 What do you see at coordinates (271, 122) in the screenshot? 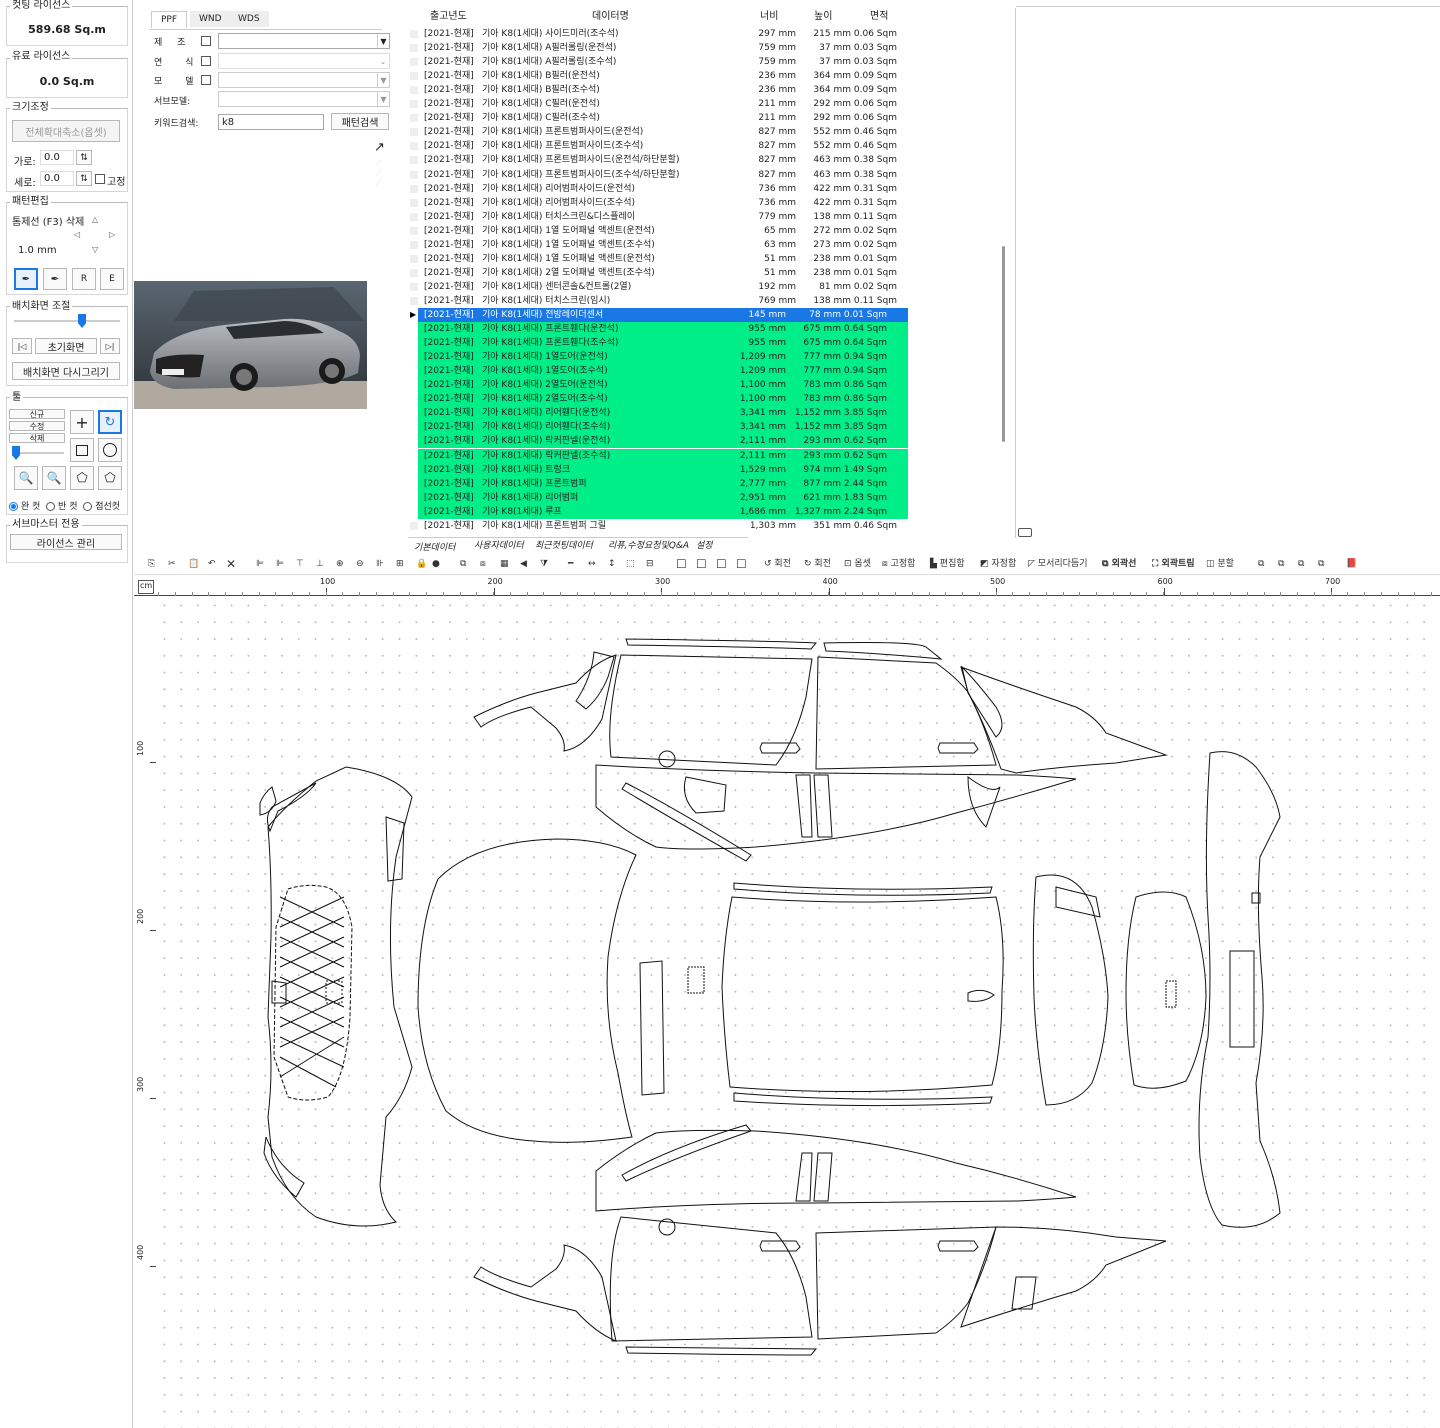
I see `keyword-input: k8` at bounding box center [271, 122].